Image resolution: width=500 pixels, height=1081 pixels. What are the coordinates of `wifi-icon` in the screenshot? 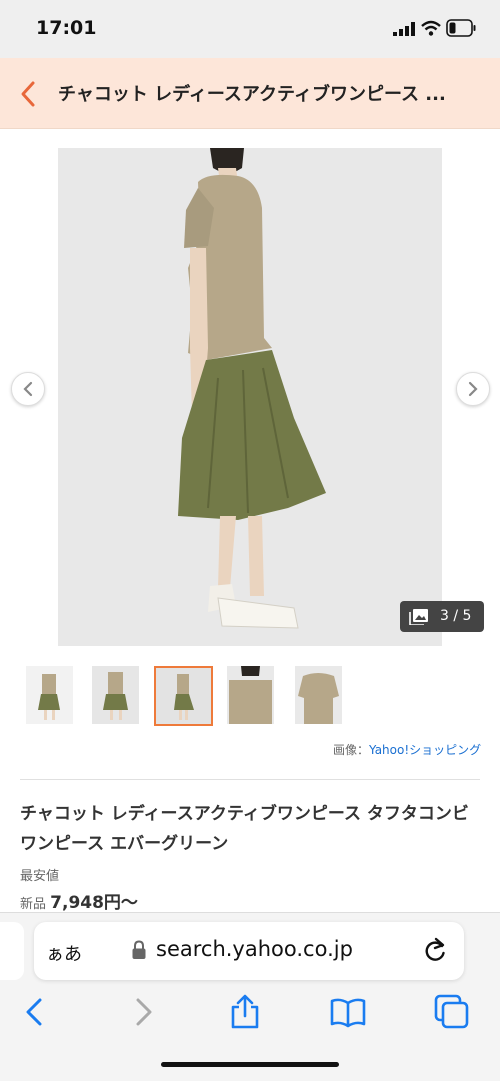 It's located at (431, 28).